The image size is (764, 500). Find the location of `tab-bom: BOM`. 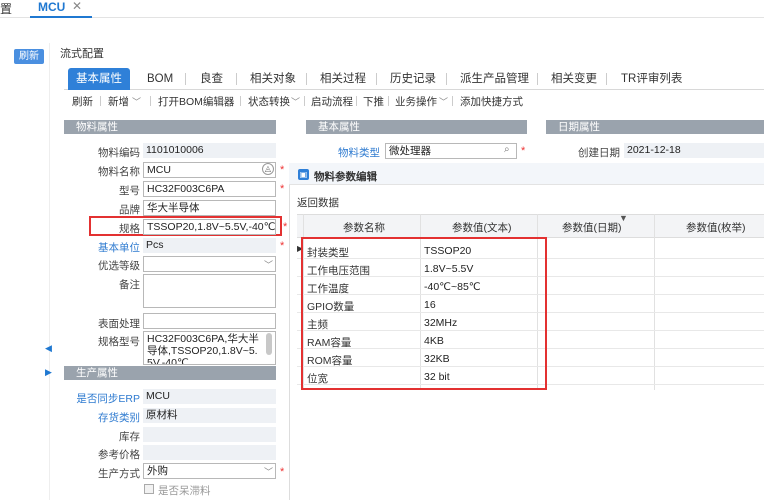

tab-bom: BOM is located at coordinates (160, 79).